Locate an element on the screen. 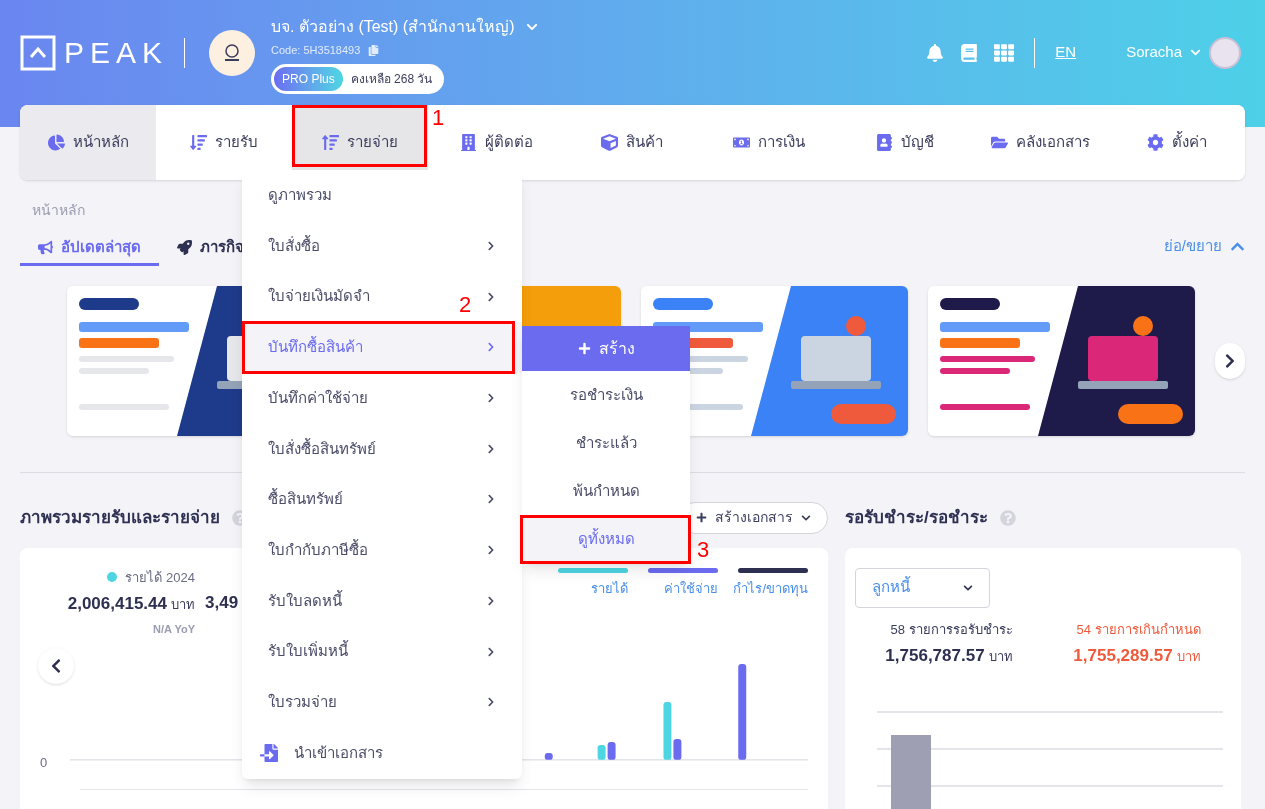 The height and width of the screenshot is (809, 1265). nav-tab: หน้าหลัก is located at coordinates (88, 142).